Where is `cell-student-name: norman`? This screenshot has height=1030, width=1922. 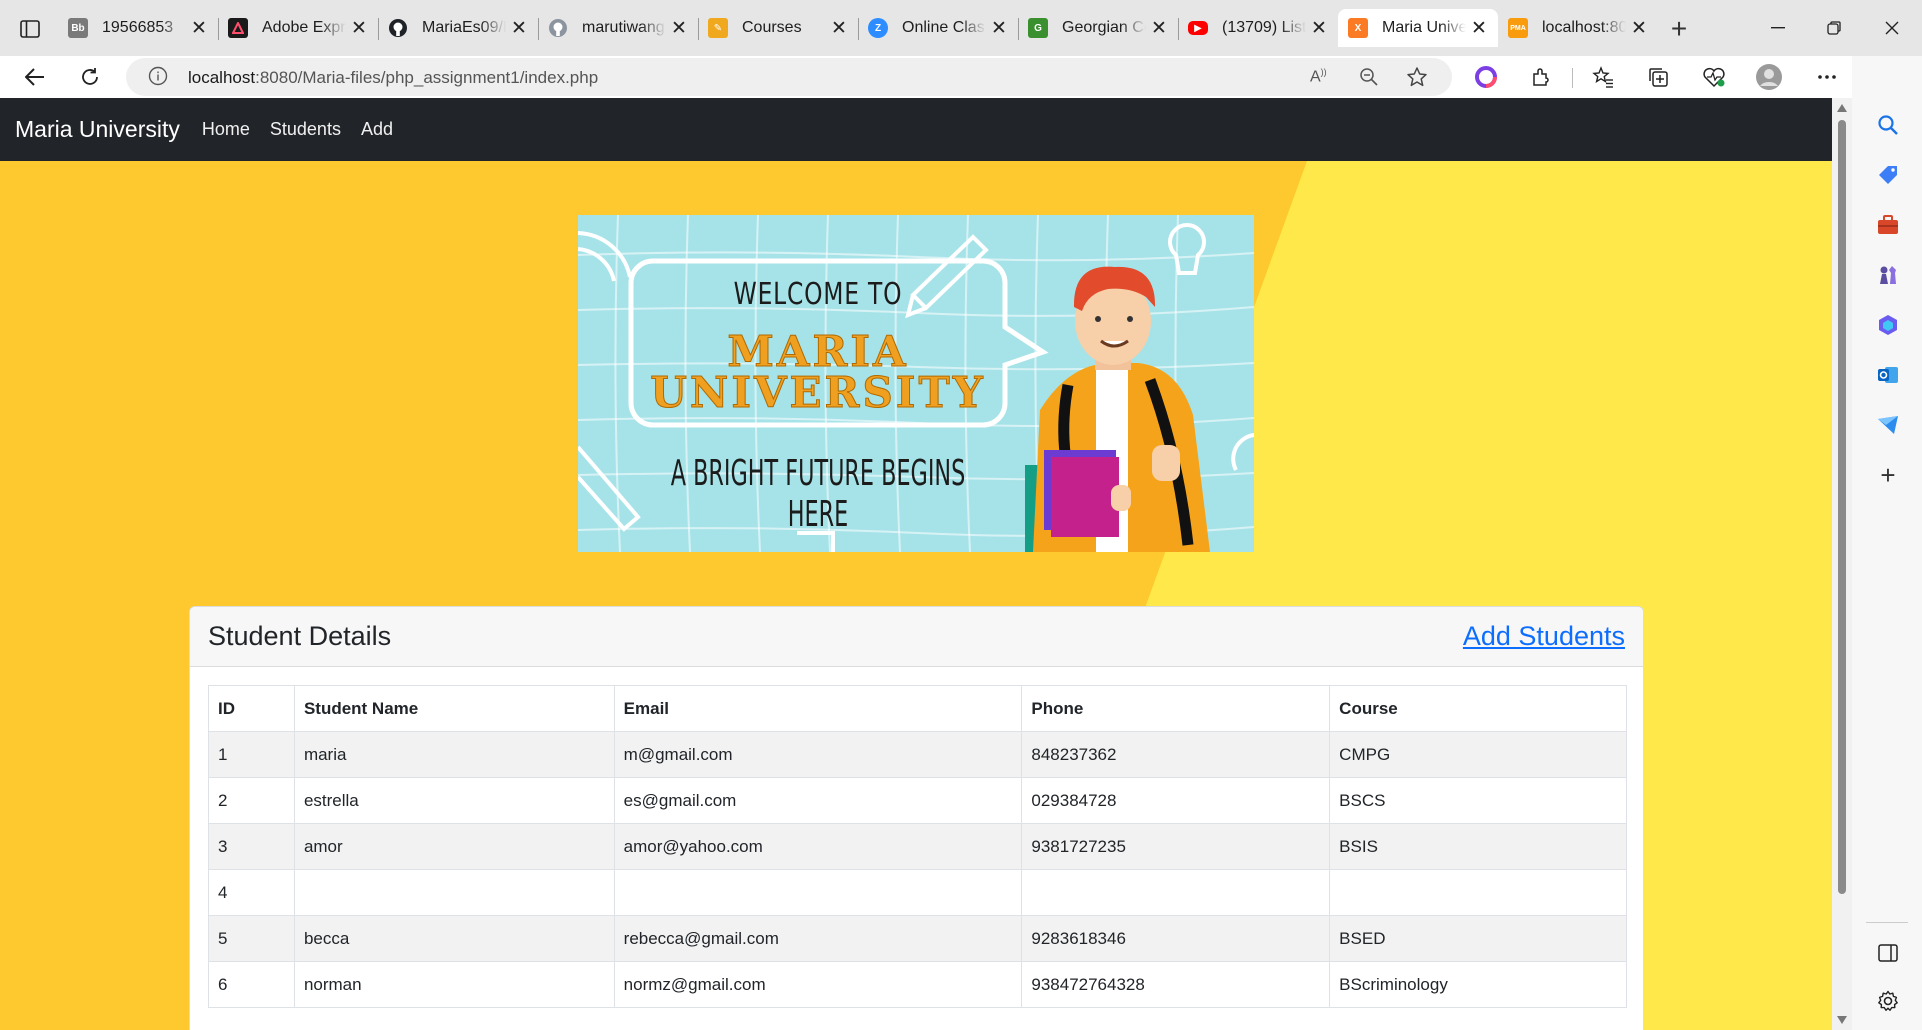
cell-student-name: norman is located at coordinates (454, 984).